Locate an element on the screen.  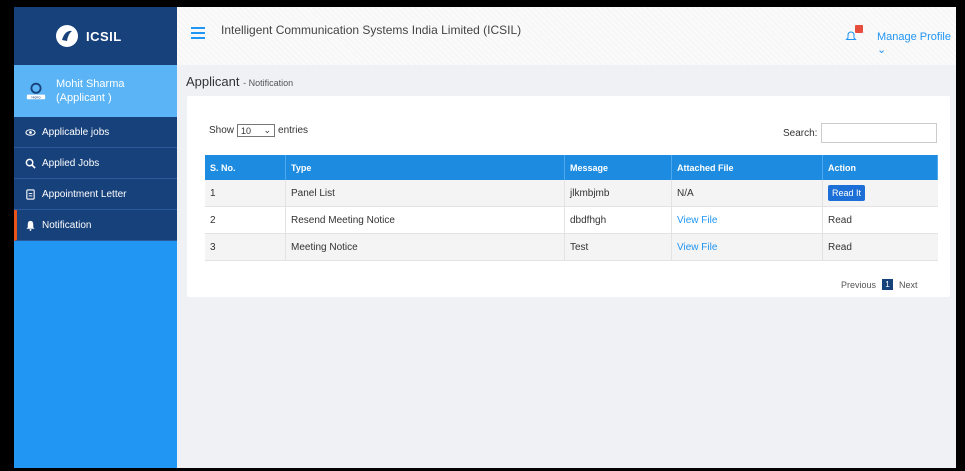
sidebar-item-appointment-letter: Appointment Letter is located at coordinates (95, 194).